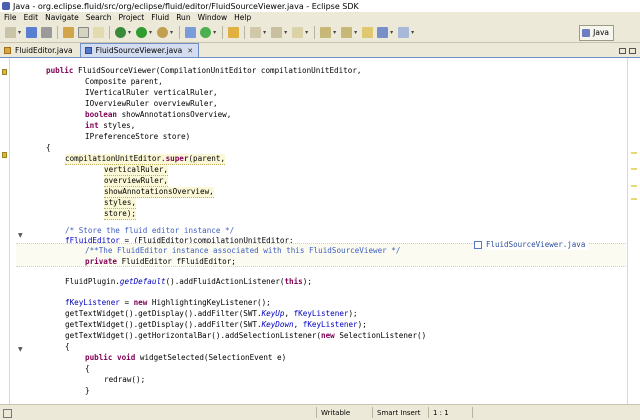 This screenshot has width=640, height=420. What do you see at coordinates (622, 50) in the screenshot?
I see `minimize-icon` at bounding box center [622, 50].